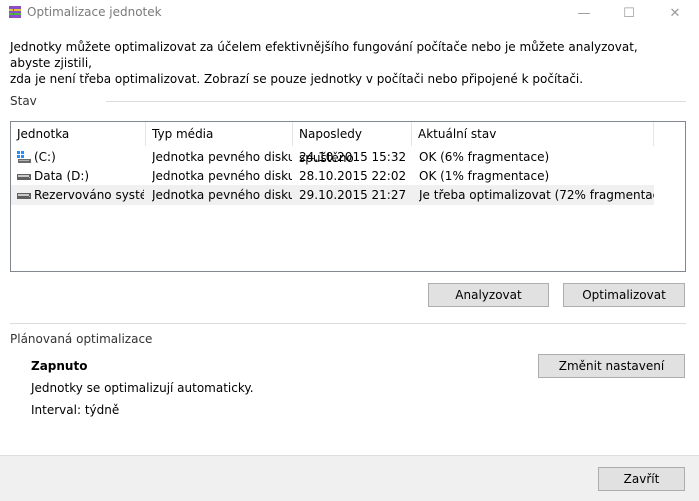 The image size is (699, 501). What do you see at coordinates (533, 134) in the screenshot?
I see `column-header-state: Aktuální stav` at bounding box center [533, 134].